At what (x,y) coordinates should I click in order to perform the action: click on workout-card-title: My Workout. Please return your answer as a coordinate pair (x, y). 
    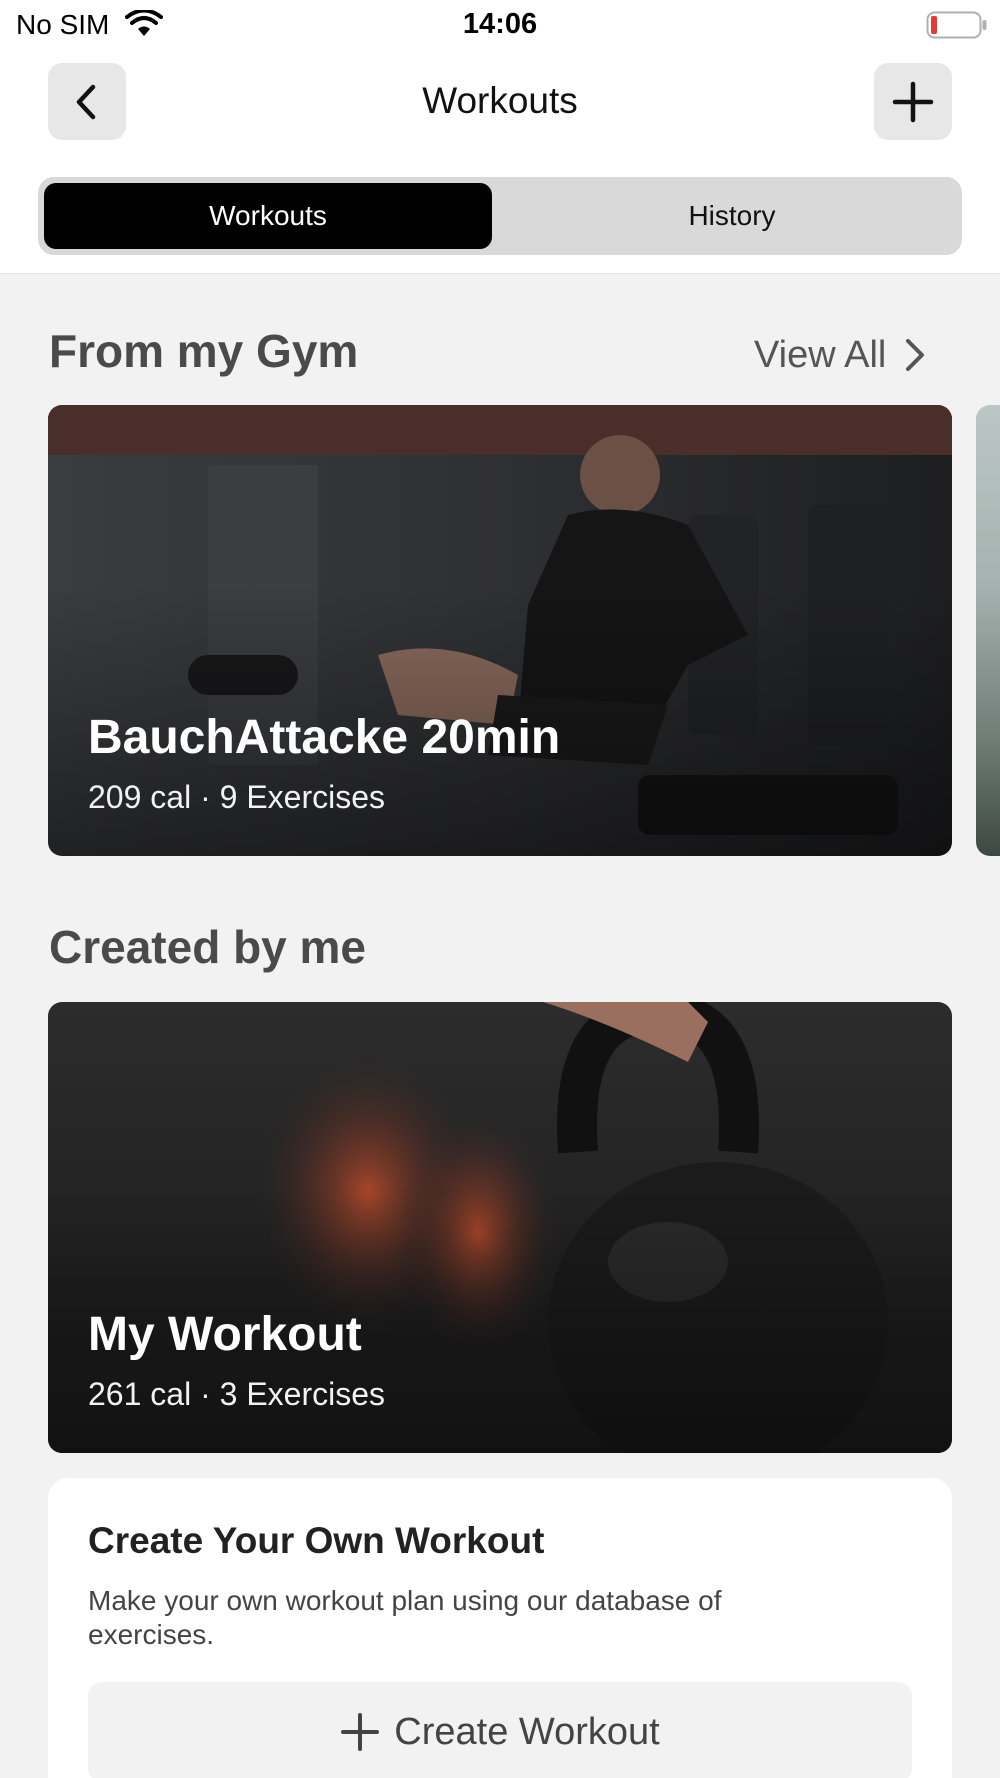
    Looking at the image, I should click on (225, 1334).